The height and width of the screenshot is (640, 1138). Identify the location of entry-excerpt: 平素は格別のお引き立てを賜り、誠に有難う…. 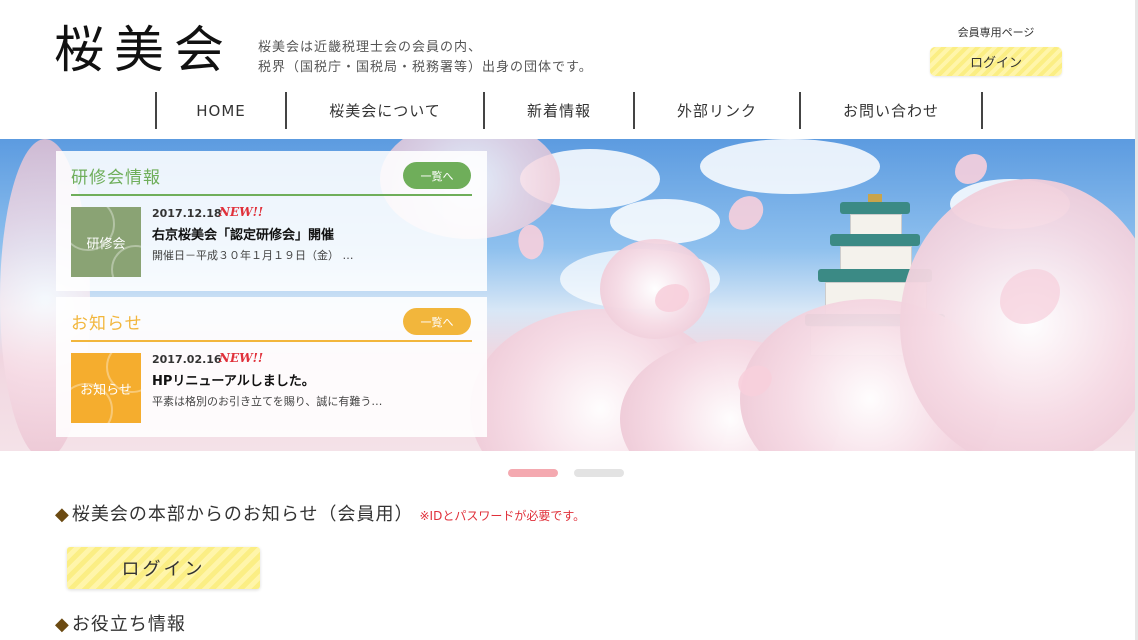
(267, 401).